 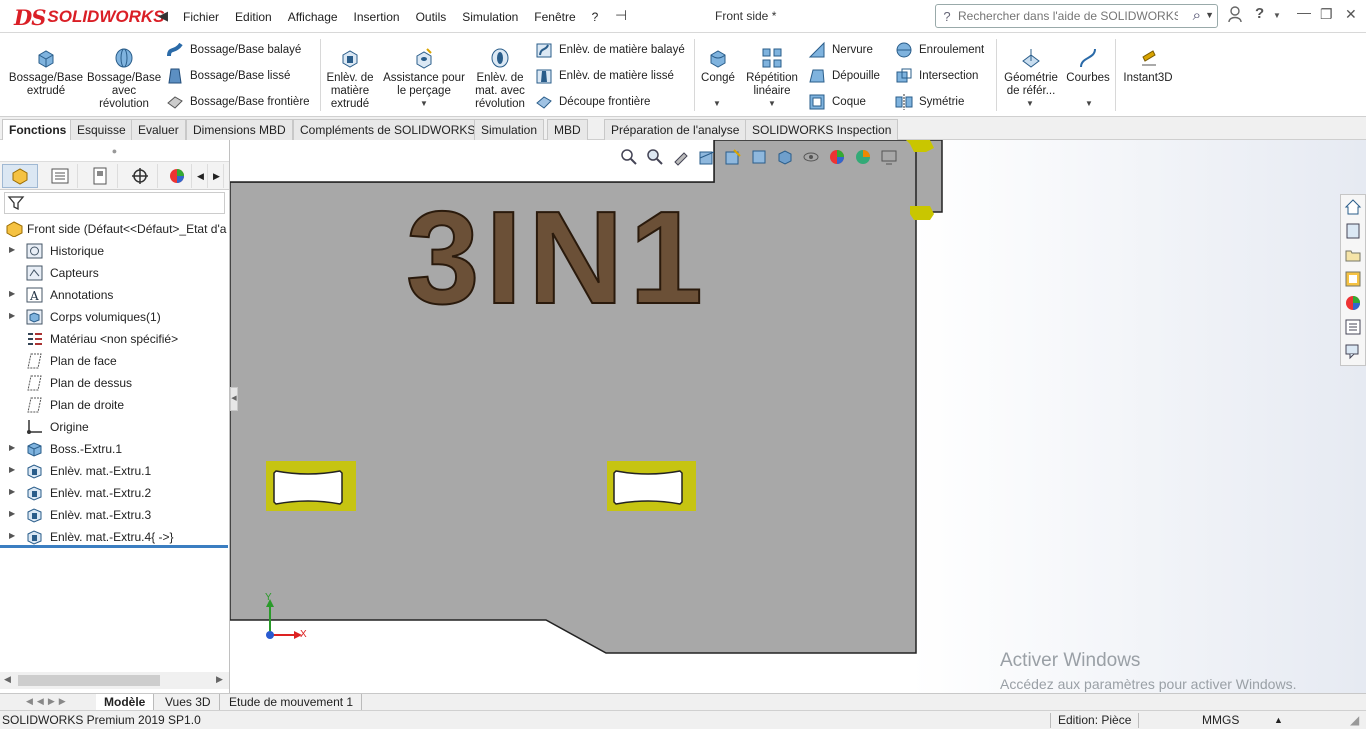 I want to click on menu-insertion: Insertion, so click(x=377, y=17).